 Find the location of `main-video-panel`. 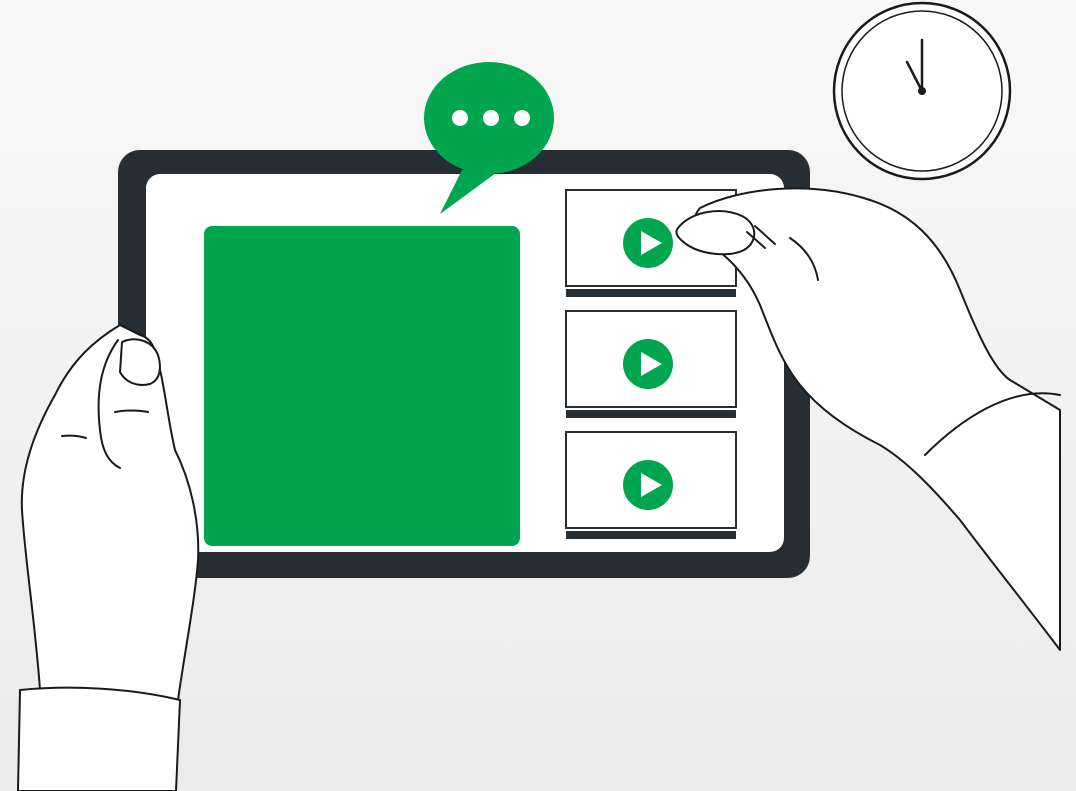

main-video-panel is located at coordinates (362, 386).